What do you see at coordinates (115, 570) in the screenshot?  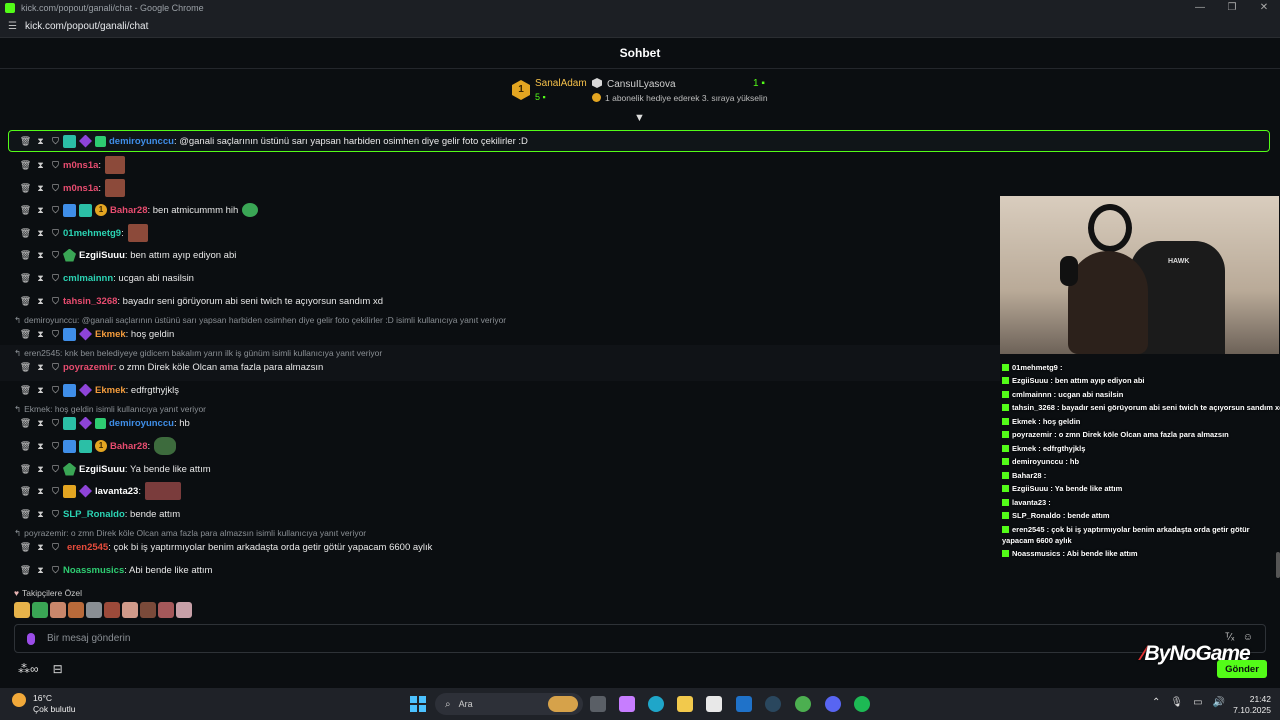 I see `chat-message: 🗑 ⧗ ⛉ Noassmusics: Abi bende like attım` at bounding box center [115, 570].